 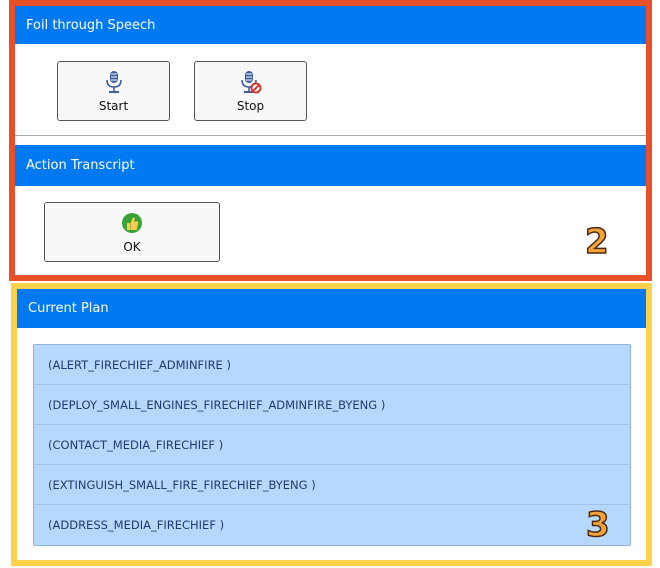 I want to click on current-plan-header: Current Plan, so click(x=331, y=308).